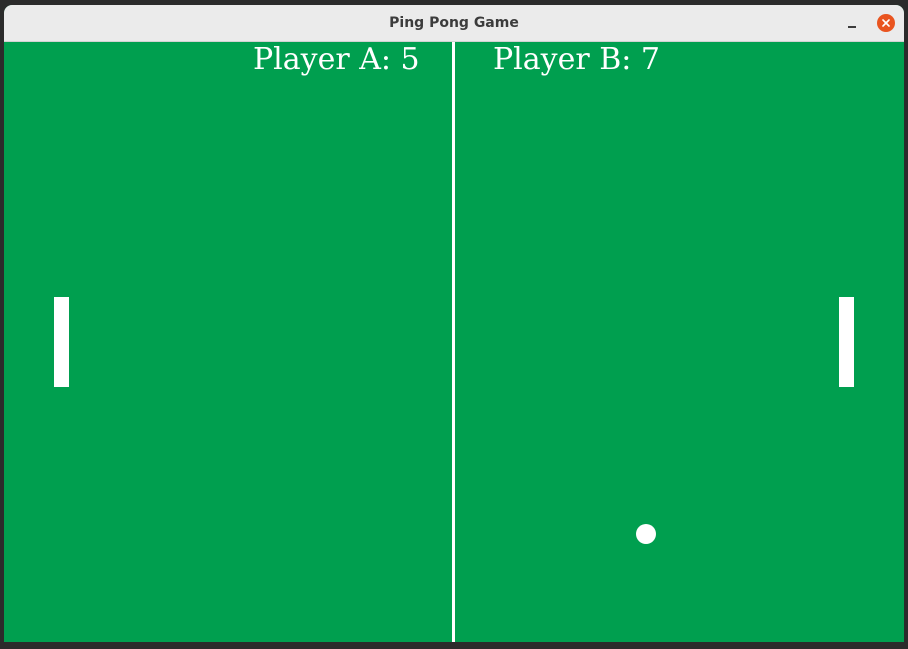 Image resolution: width=908 pixels, height=649 pixels. What do you see at coordinates (852, 24) in the screenshot?
I see `minimize-button` at bounding box center [852, 24].